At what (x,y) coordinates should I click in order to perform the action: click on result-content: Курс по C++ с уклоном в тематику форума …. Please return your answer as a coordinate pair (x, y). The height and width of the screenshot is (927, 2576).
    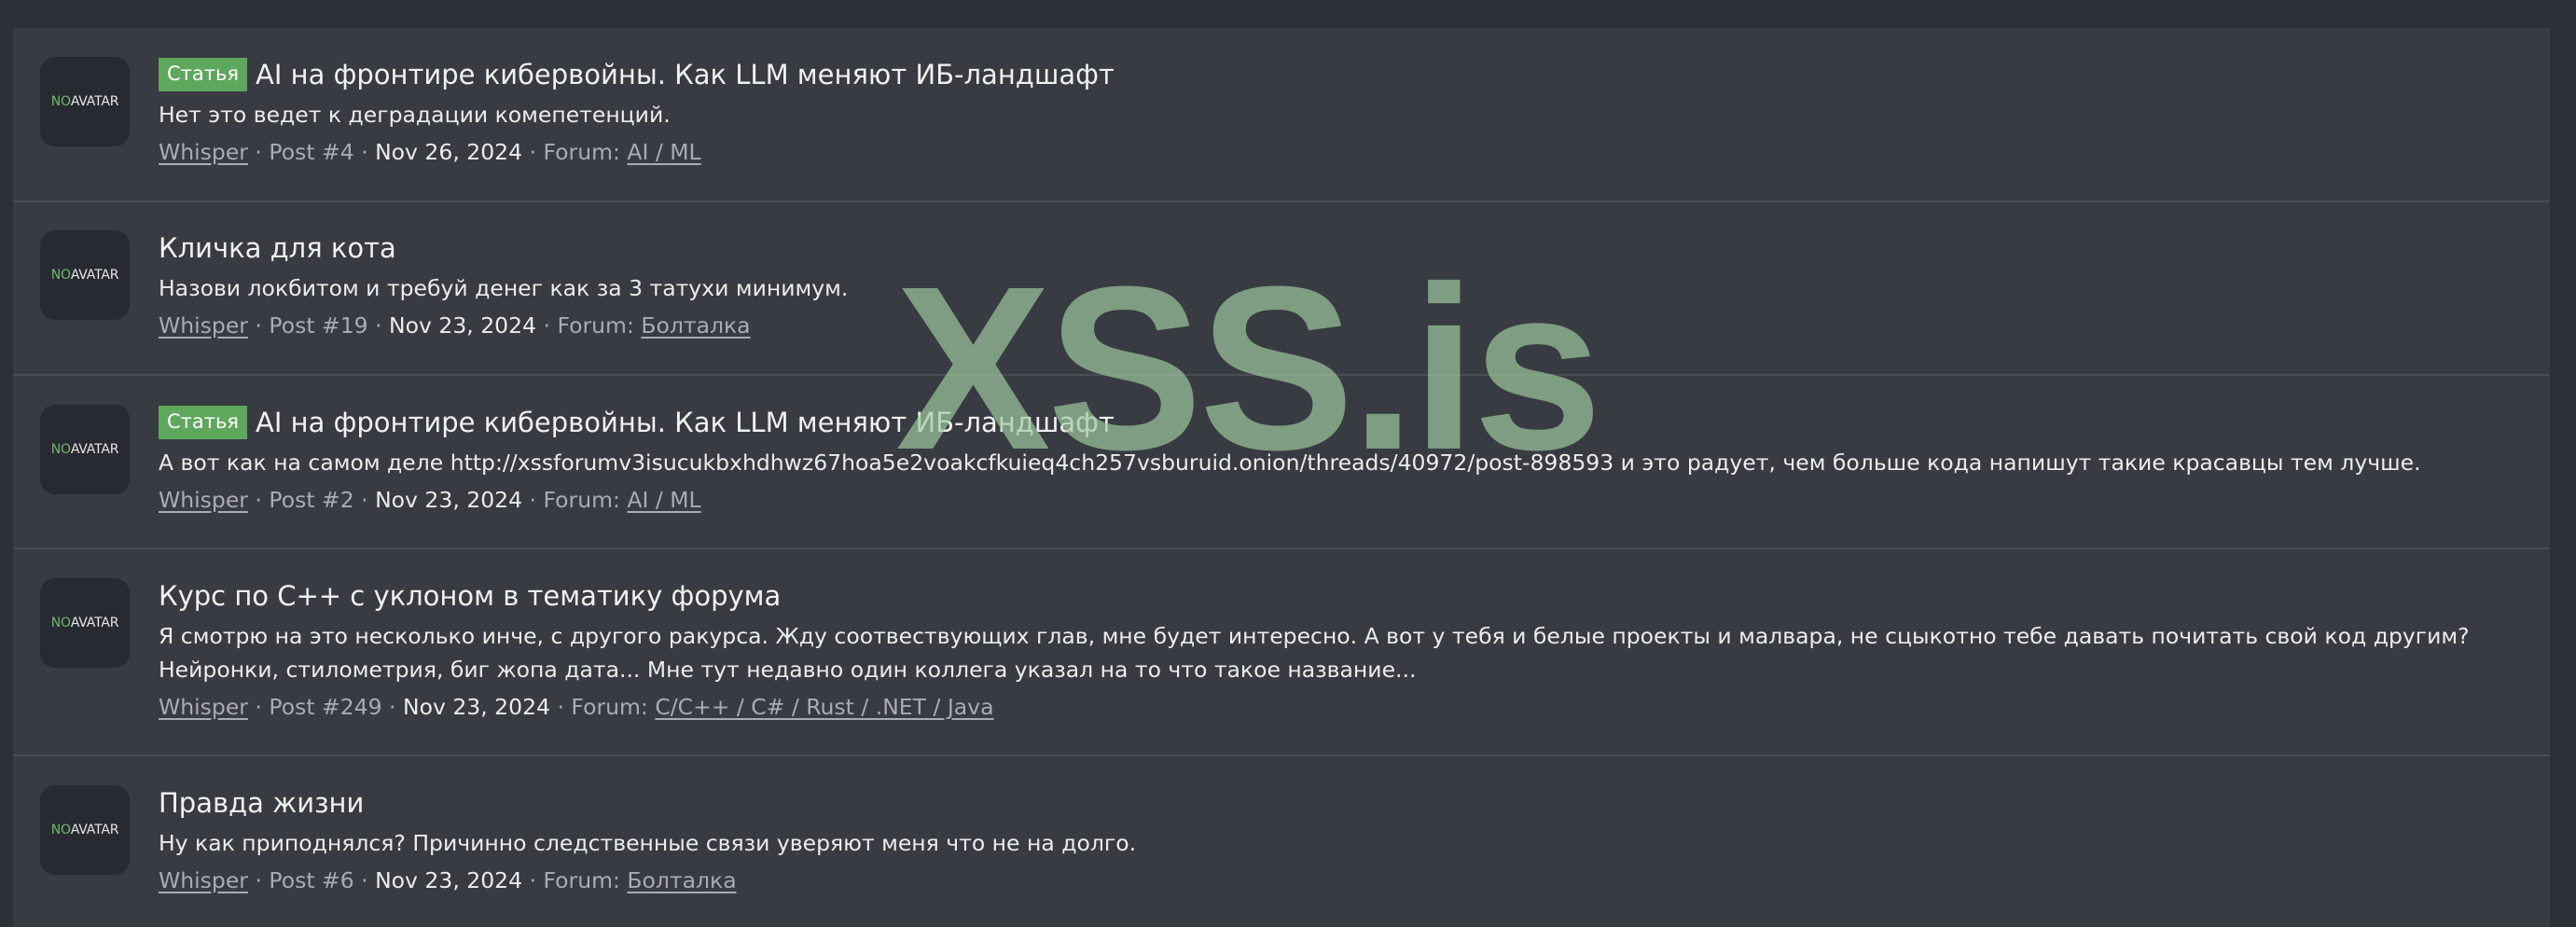
    Looking at the image, I should click on (1336, 650).